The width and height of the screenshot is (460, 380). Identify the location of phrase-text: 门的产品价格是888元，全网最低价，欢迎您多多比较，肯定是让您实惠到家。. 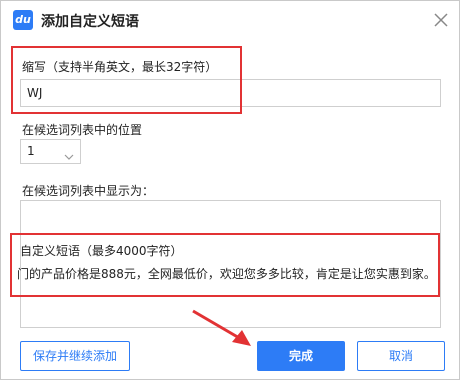
(226, 274).